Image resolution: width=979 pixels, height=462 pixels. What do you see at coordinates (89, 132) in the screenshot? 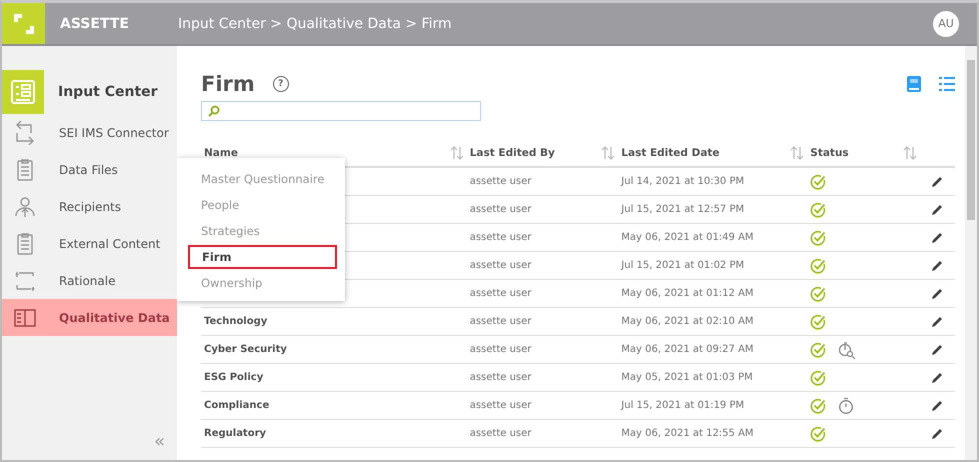
I see `sidebar-item: SEI IMS Connector` at bounding box center [89, 132].